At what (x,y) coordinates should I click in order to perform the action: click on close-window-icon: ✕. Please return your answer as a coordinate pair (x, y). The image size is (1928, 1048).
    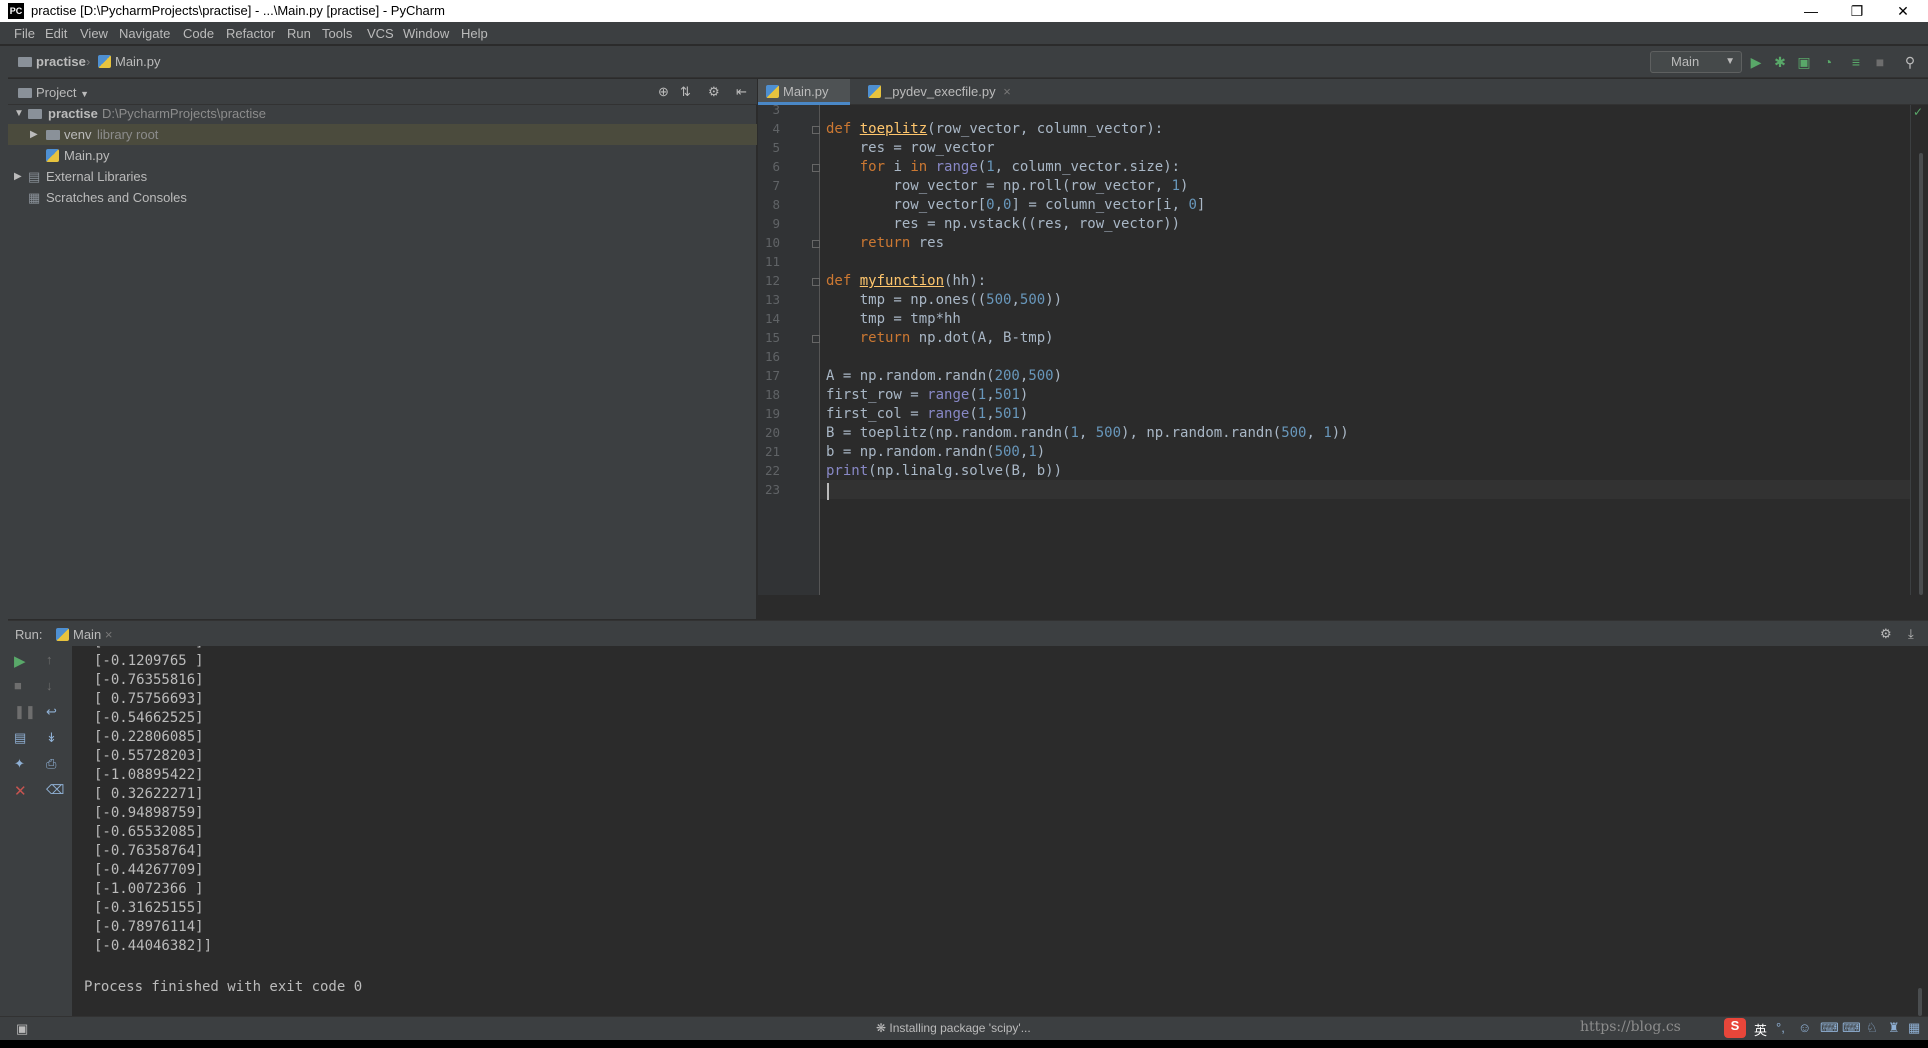
    Looking at the image, I should click on (1903, 11).